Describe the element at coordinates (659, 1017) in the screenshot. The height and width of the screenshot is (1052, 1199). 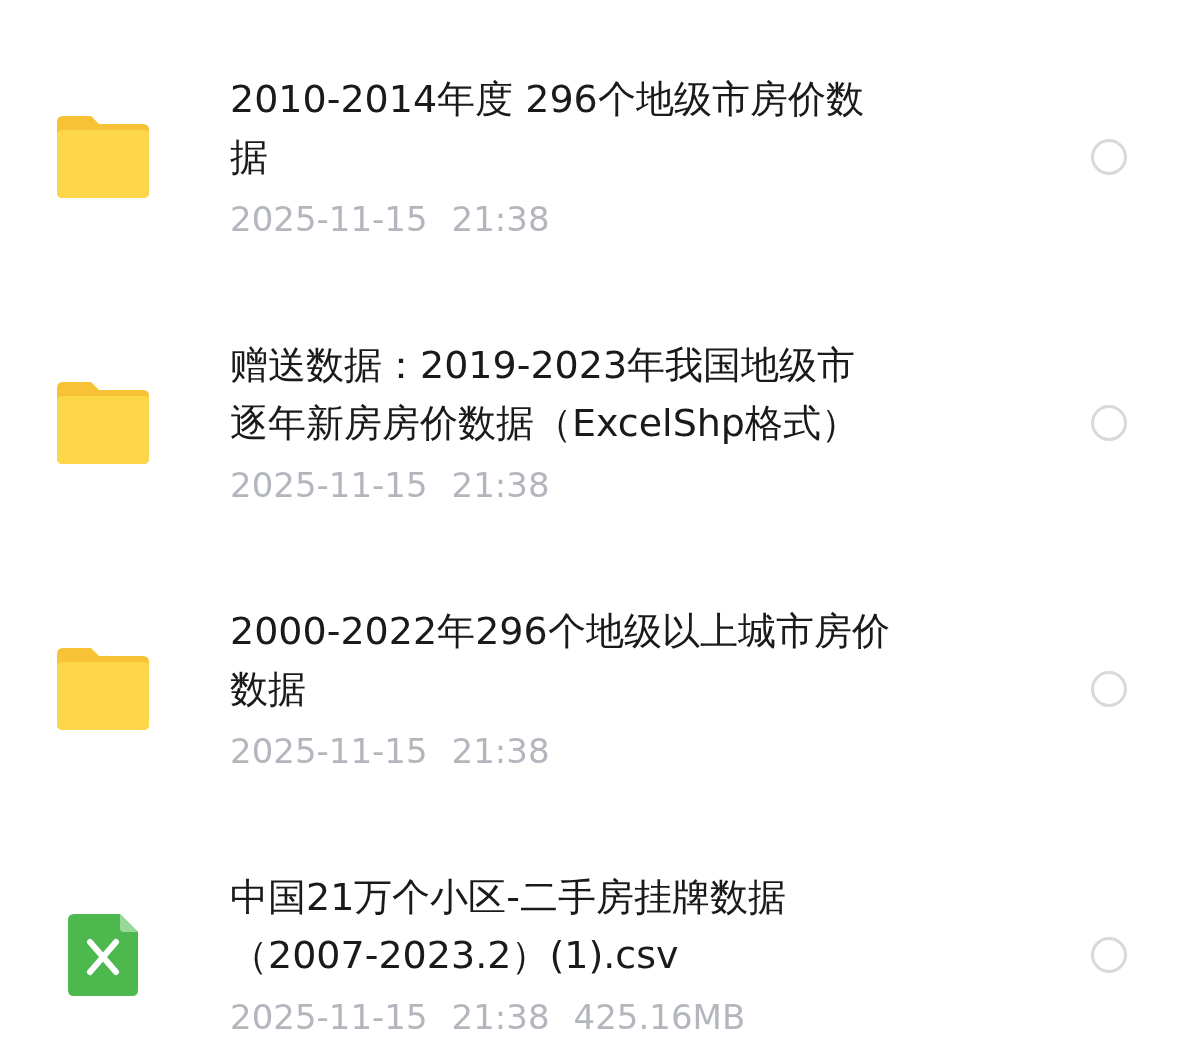
I see `file-size: 425.16MB` at that location.